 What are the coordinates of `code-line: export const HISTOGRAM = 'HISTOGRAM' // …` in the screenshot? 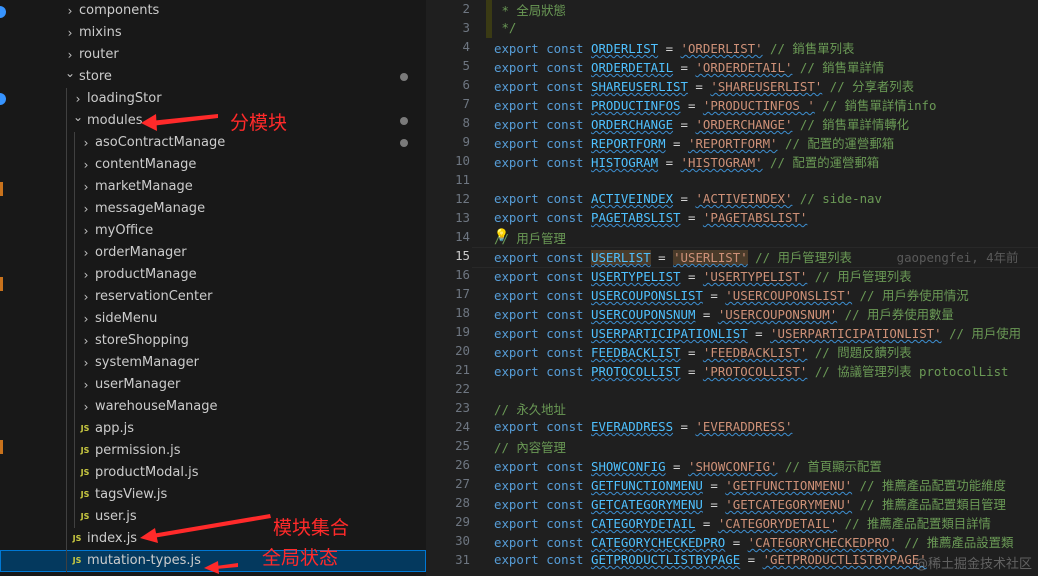 It's located at (686, 162).